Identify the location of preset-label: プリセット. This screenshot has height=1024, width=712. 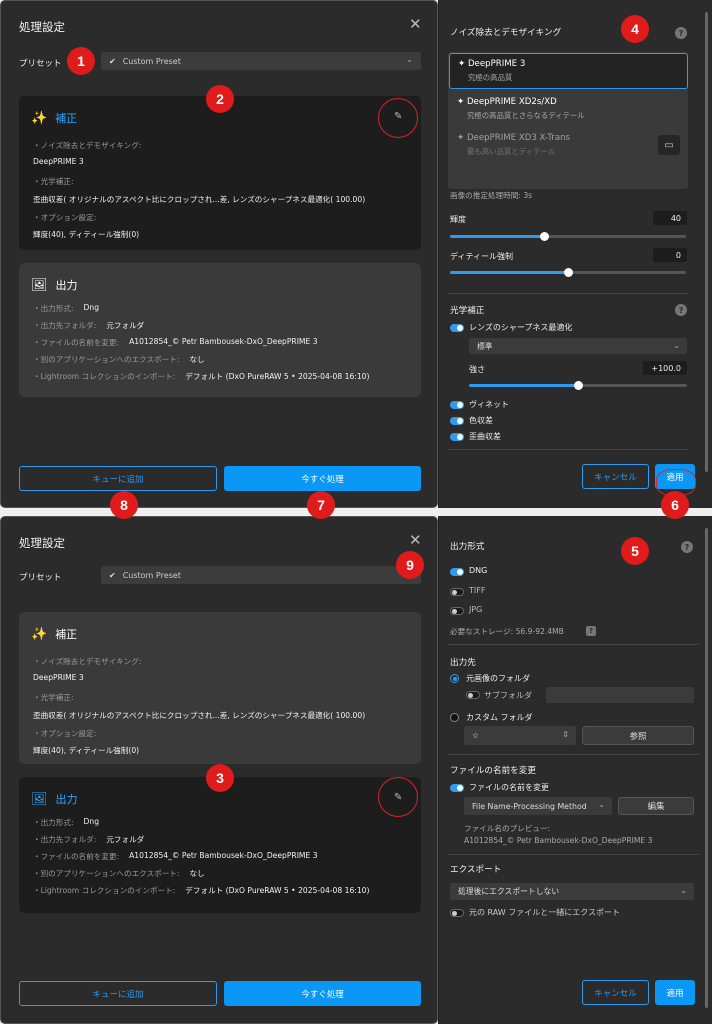
(40, 64).